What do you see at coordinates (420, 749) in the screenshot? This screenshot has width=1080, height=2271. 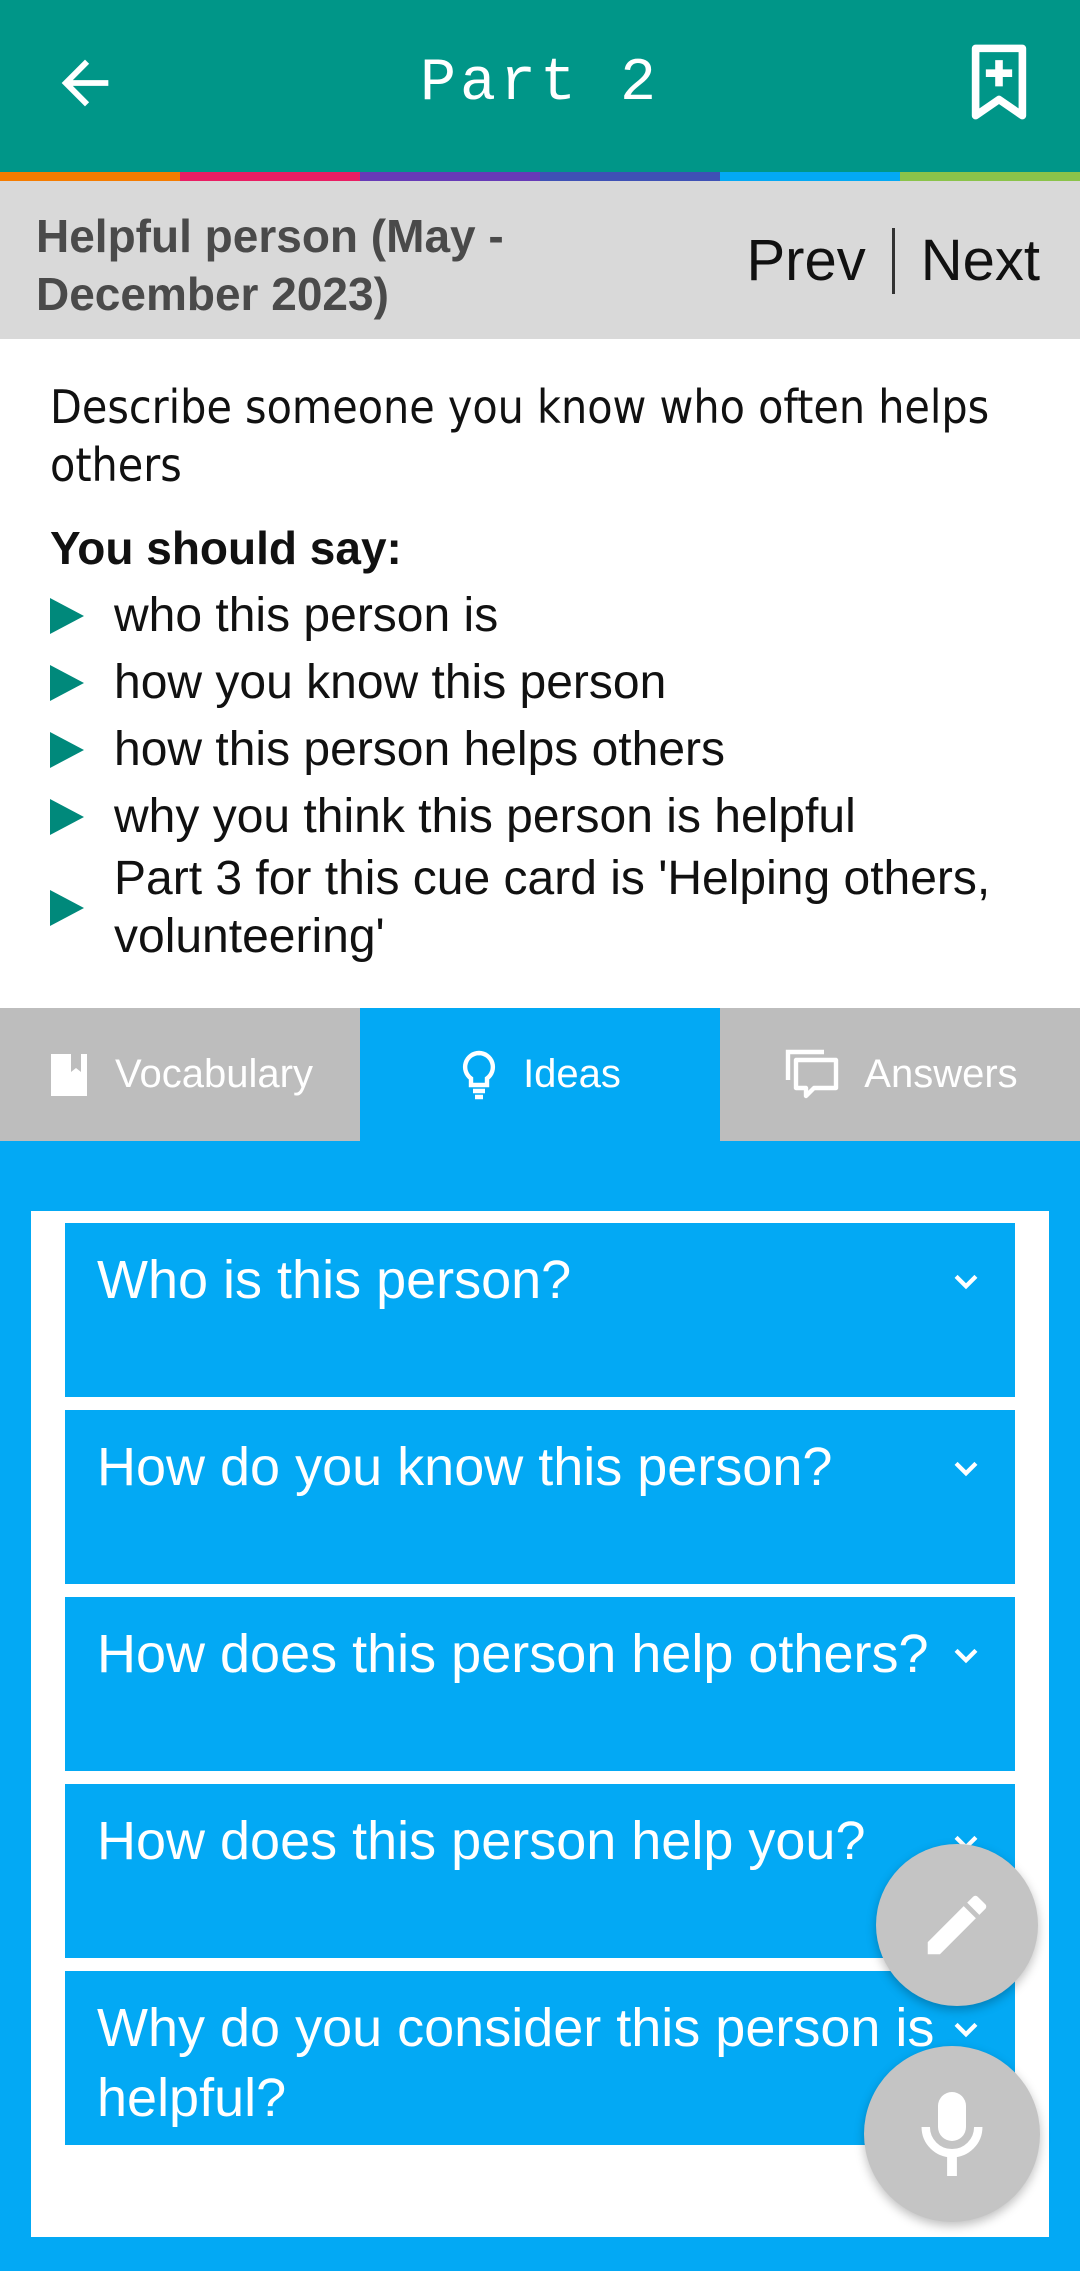 I see `cue-point-text: how this person helps others` at bounding box center [420, 749].